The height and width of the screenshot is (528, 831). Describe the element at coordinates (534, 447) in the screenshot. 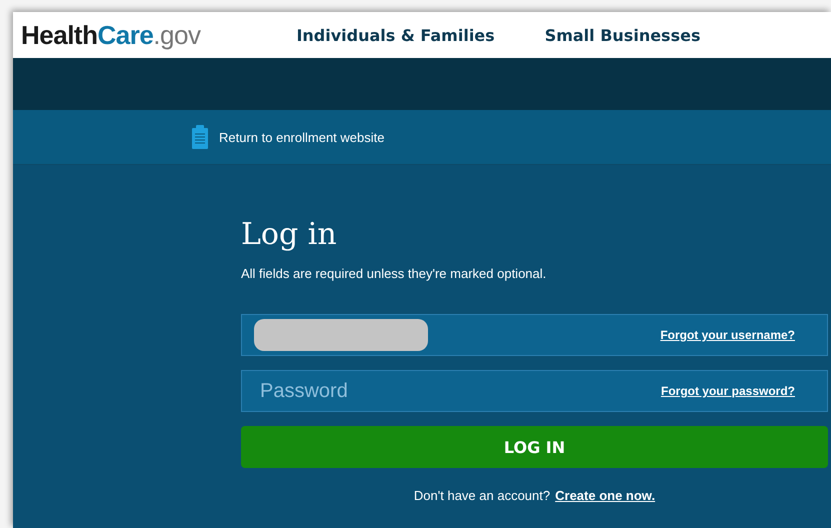

I see `login-button: LOG IN` at that location.